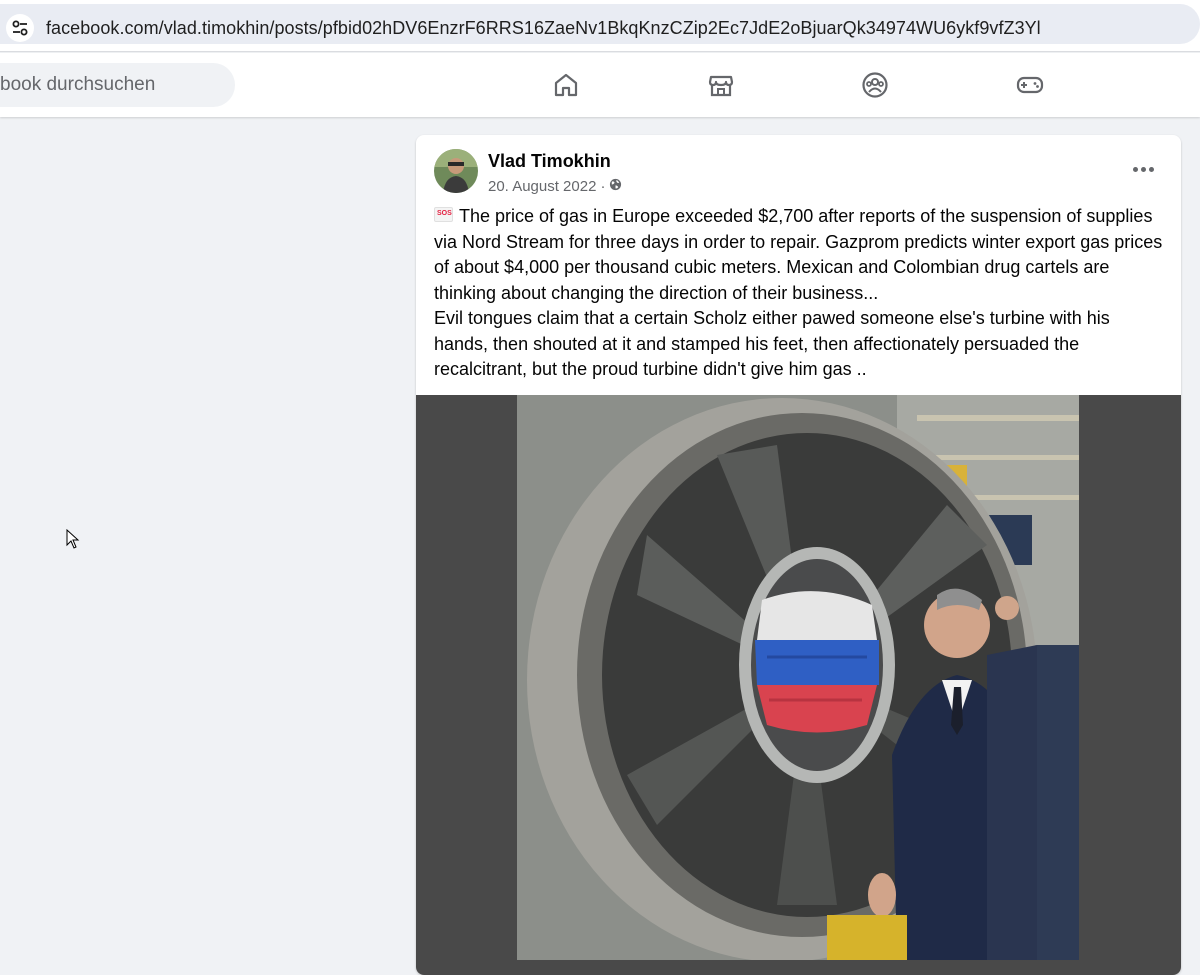  What do you see at coordinates (549, 161) in the screenshot?
I see `author-name: Vlad Timokhin` at bounding box center [549, 161].